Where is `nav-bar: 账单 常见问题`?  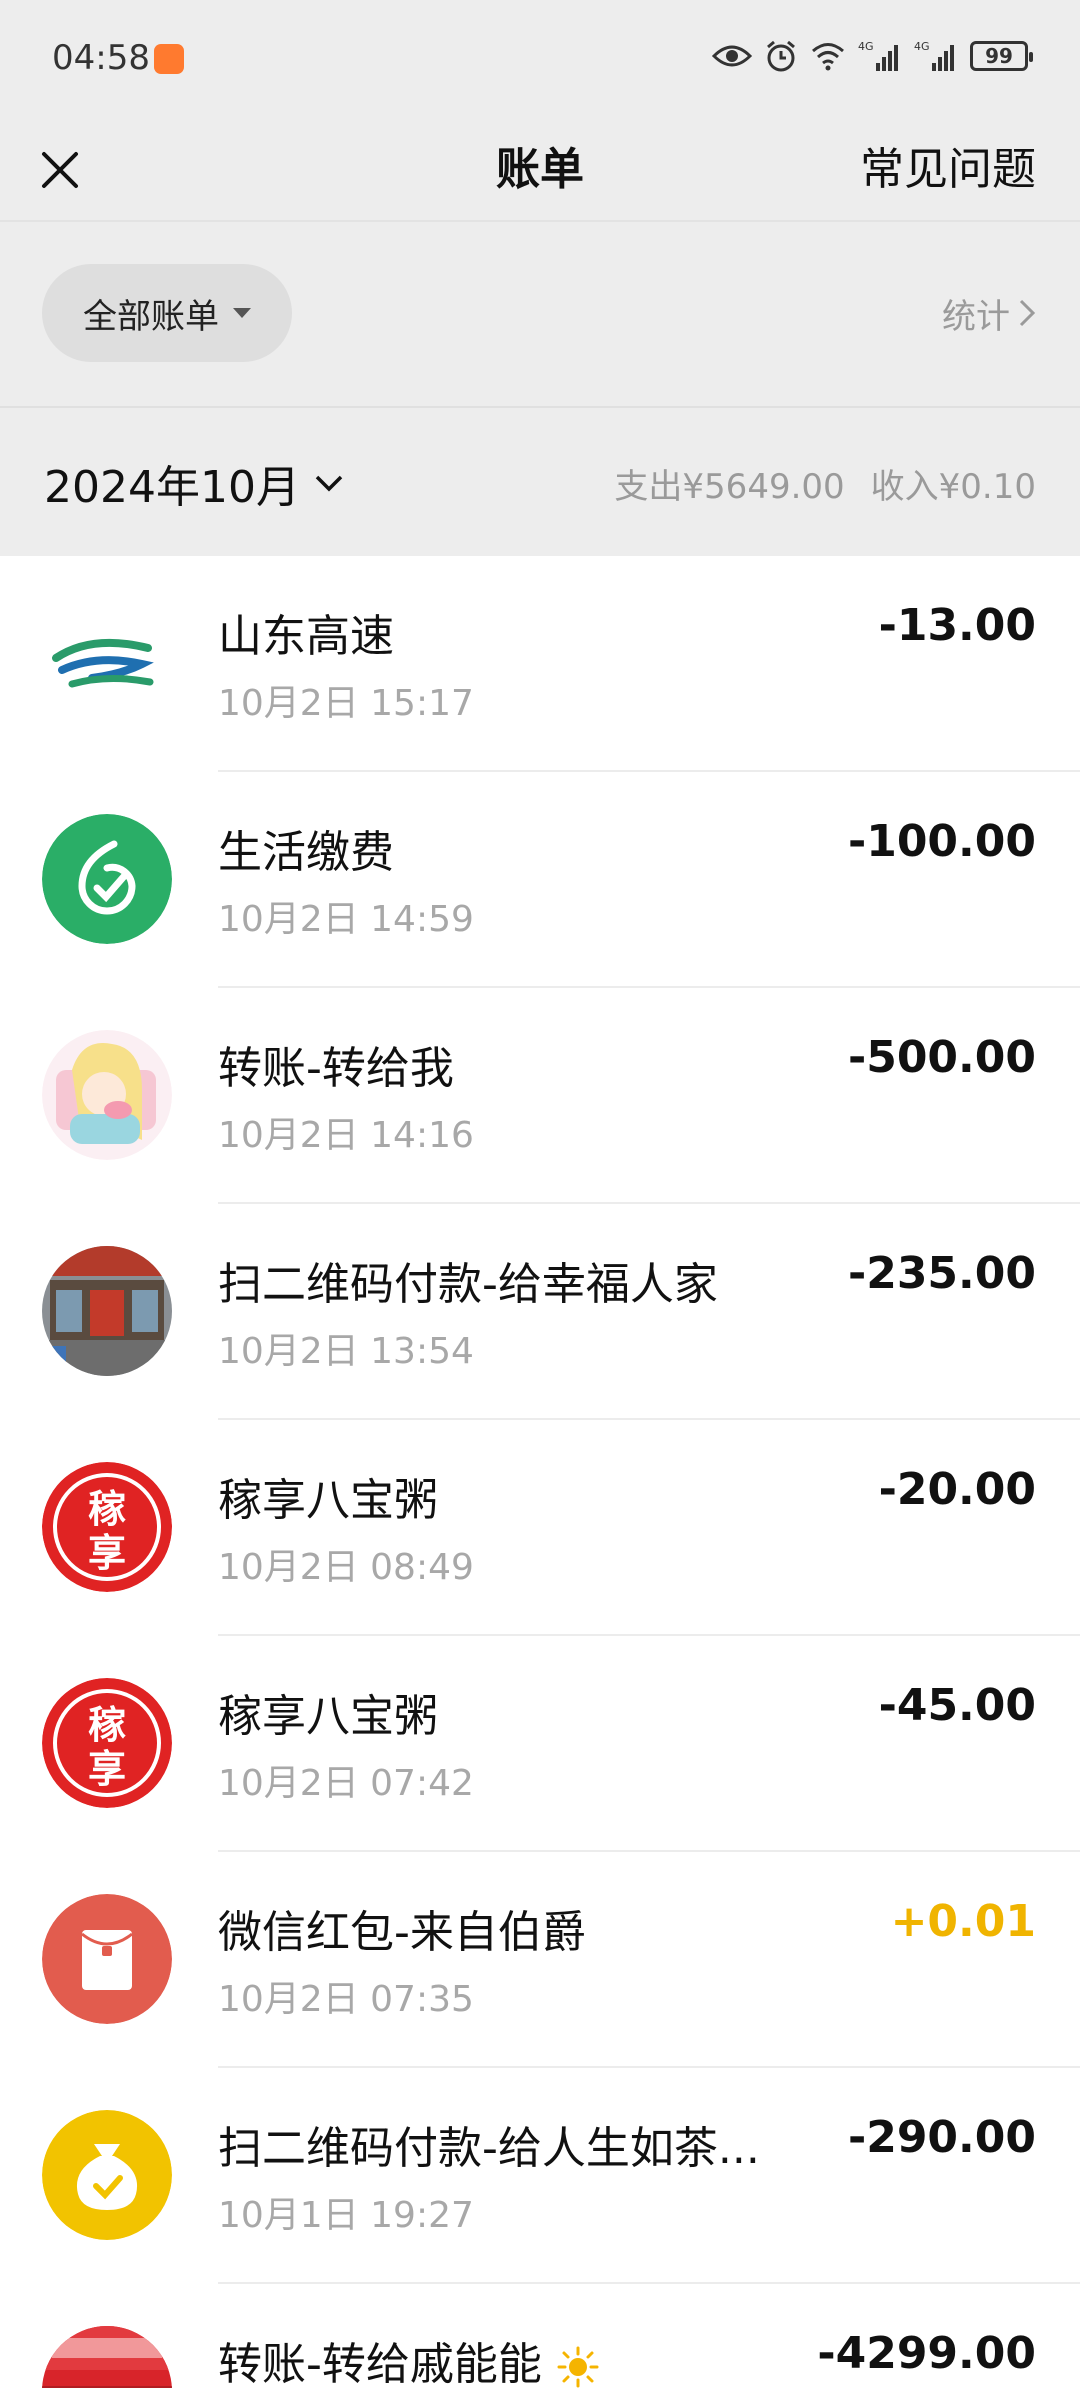
nav-bar: 账单 常见问题 is located at coordinates (540, 170).